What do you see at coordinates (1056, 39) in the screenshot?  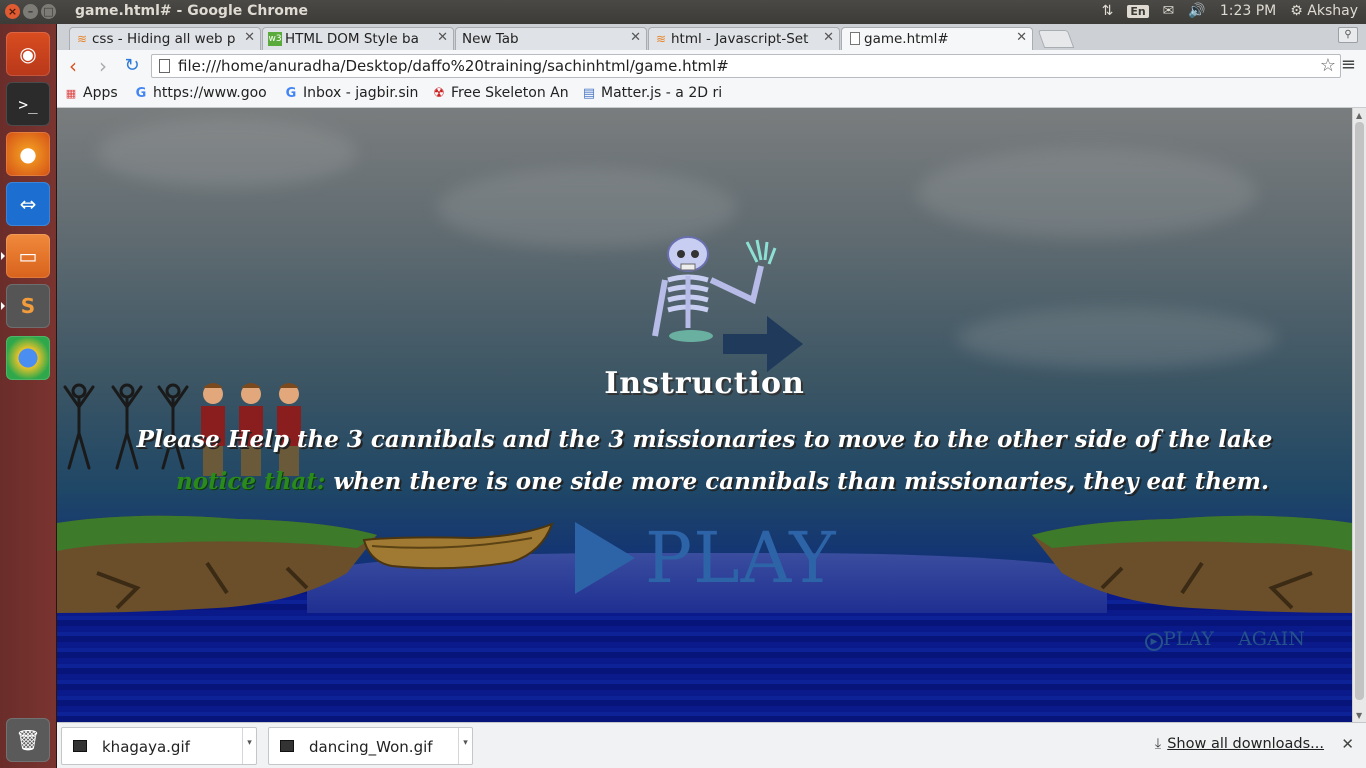 I see `new-tab-button` at bounding box center [1056, 39].